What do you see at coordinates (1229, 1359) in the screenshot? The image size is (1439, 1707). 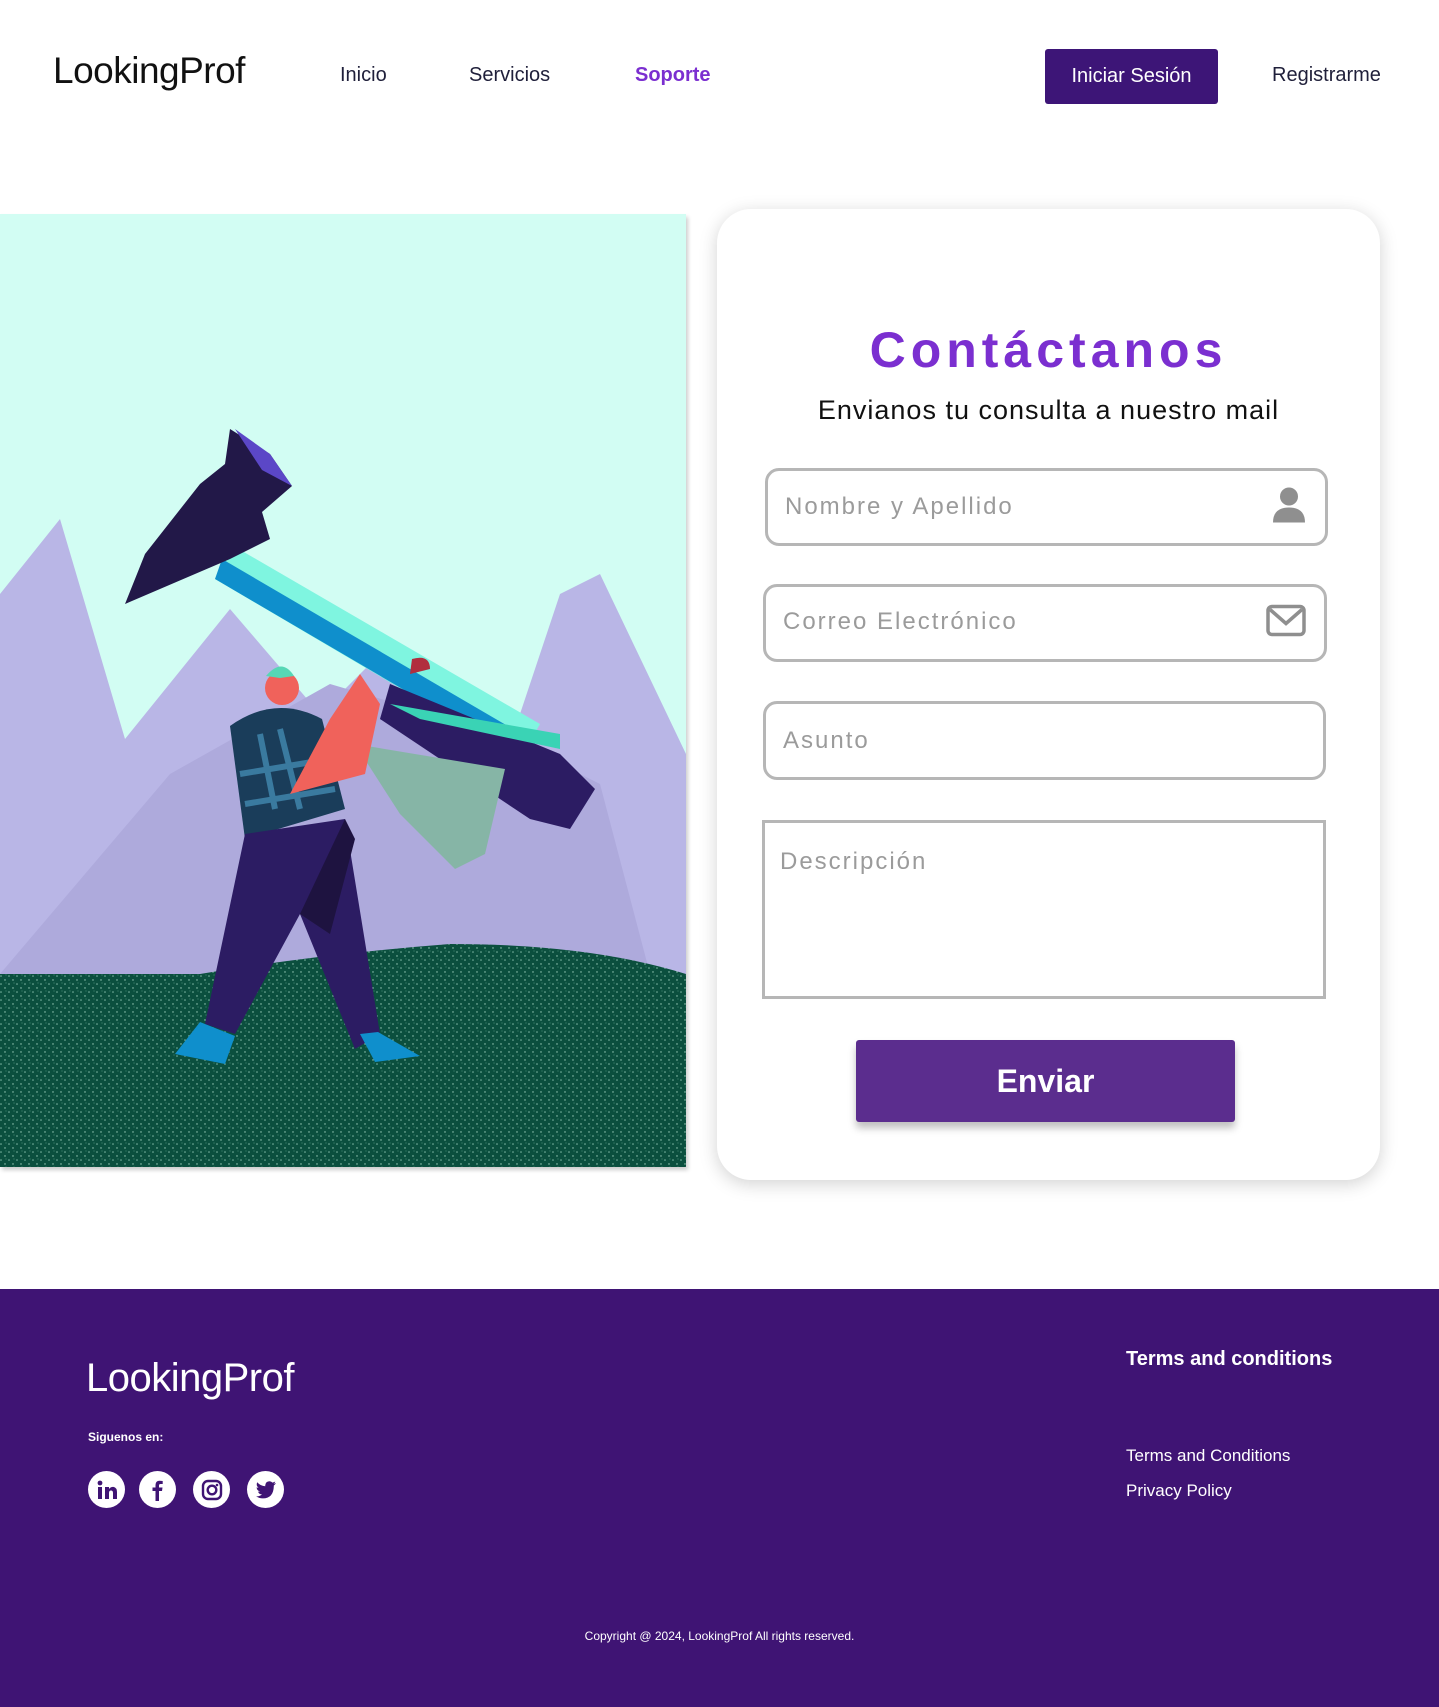 I see `terms-heading: Terms and conditions` at bounding box center [1229, 1359].